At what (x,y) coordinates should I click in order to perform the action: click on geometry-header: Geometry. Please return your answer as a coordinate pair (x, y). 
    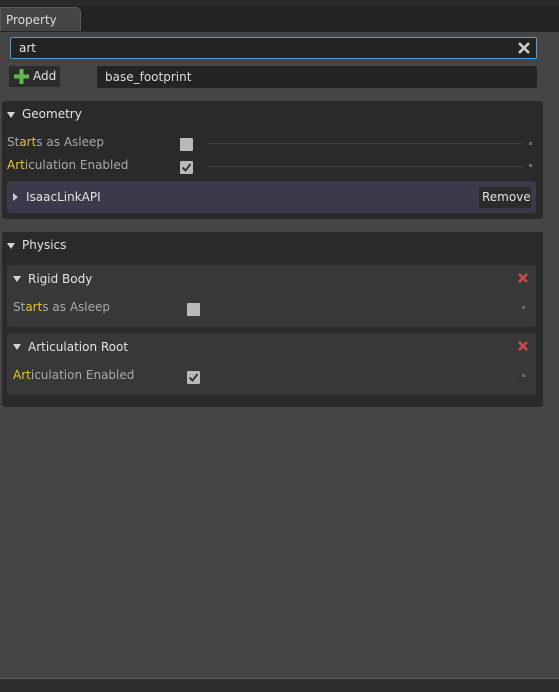
    Looking at the image, I should click on (52, 114).